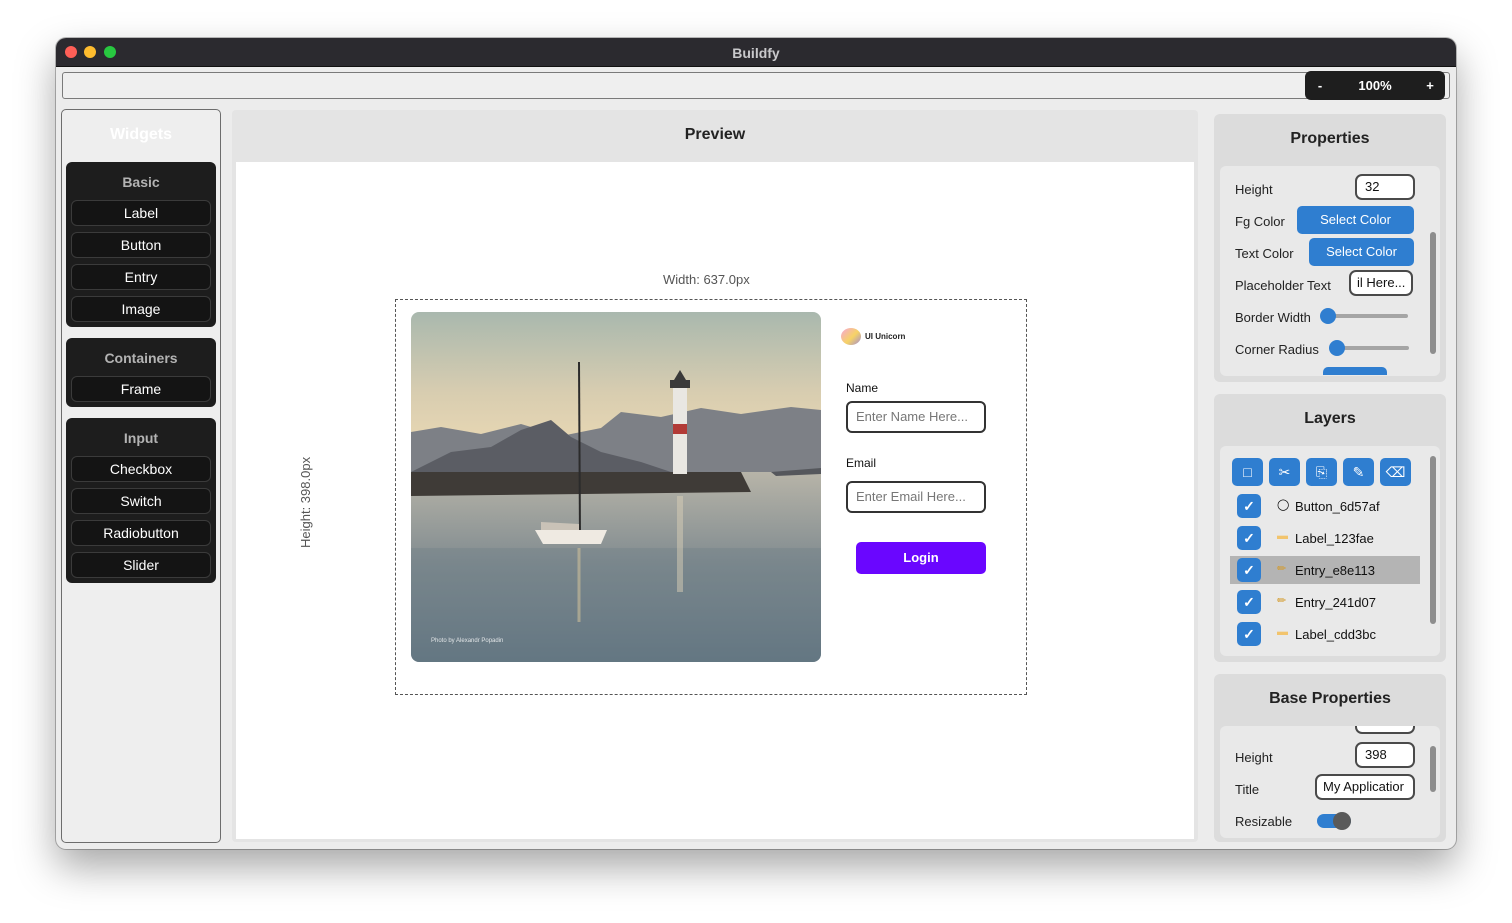  What do you see at coordinates (141, 438) in the screenshot?
I see `group-title-input: Input` at bounding box center [141, 438].